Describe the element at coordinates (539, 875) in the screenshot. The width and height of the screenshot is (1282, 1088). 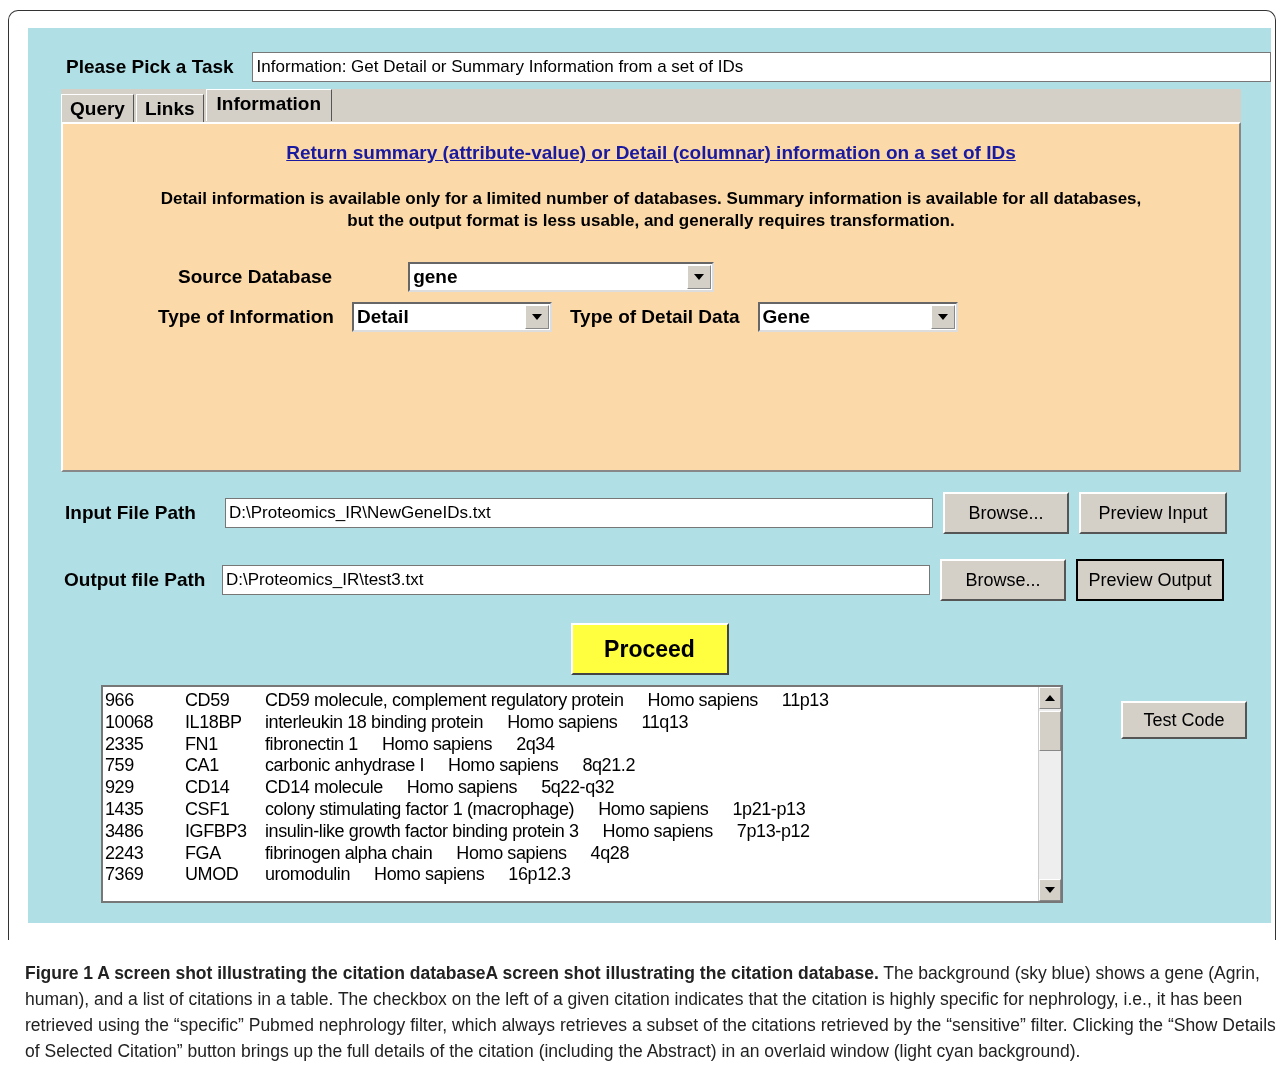
I see `location: 16p12.3` at that location.